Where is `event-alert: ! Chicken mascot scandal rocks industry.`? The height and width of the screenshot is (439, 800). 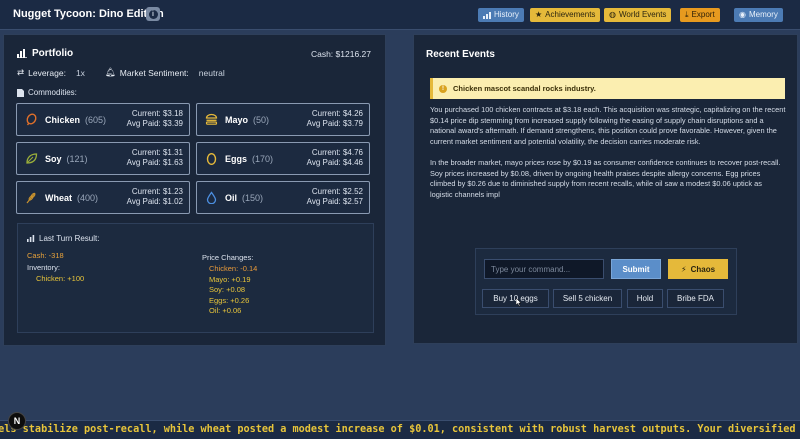
event-alert: ! Chicken mascot scandal rocks industry. is located at coordinates (607, 88).